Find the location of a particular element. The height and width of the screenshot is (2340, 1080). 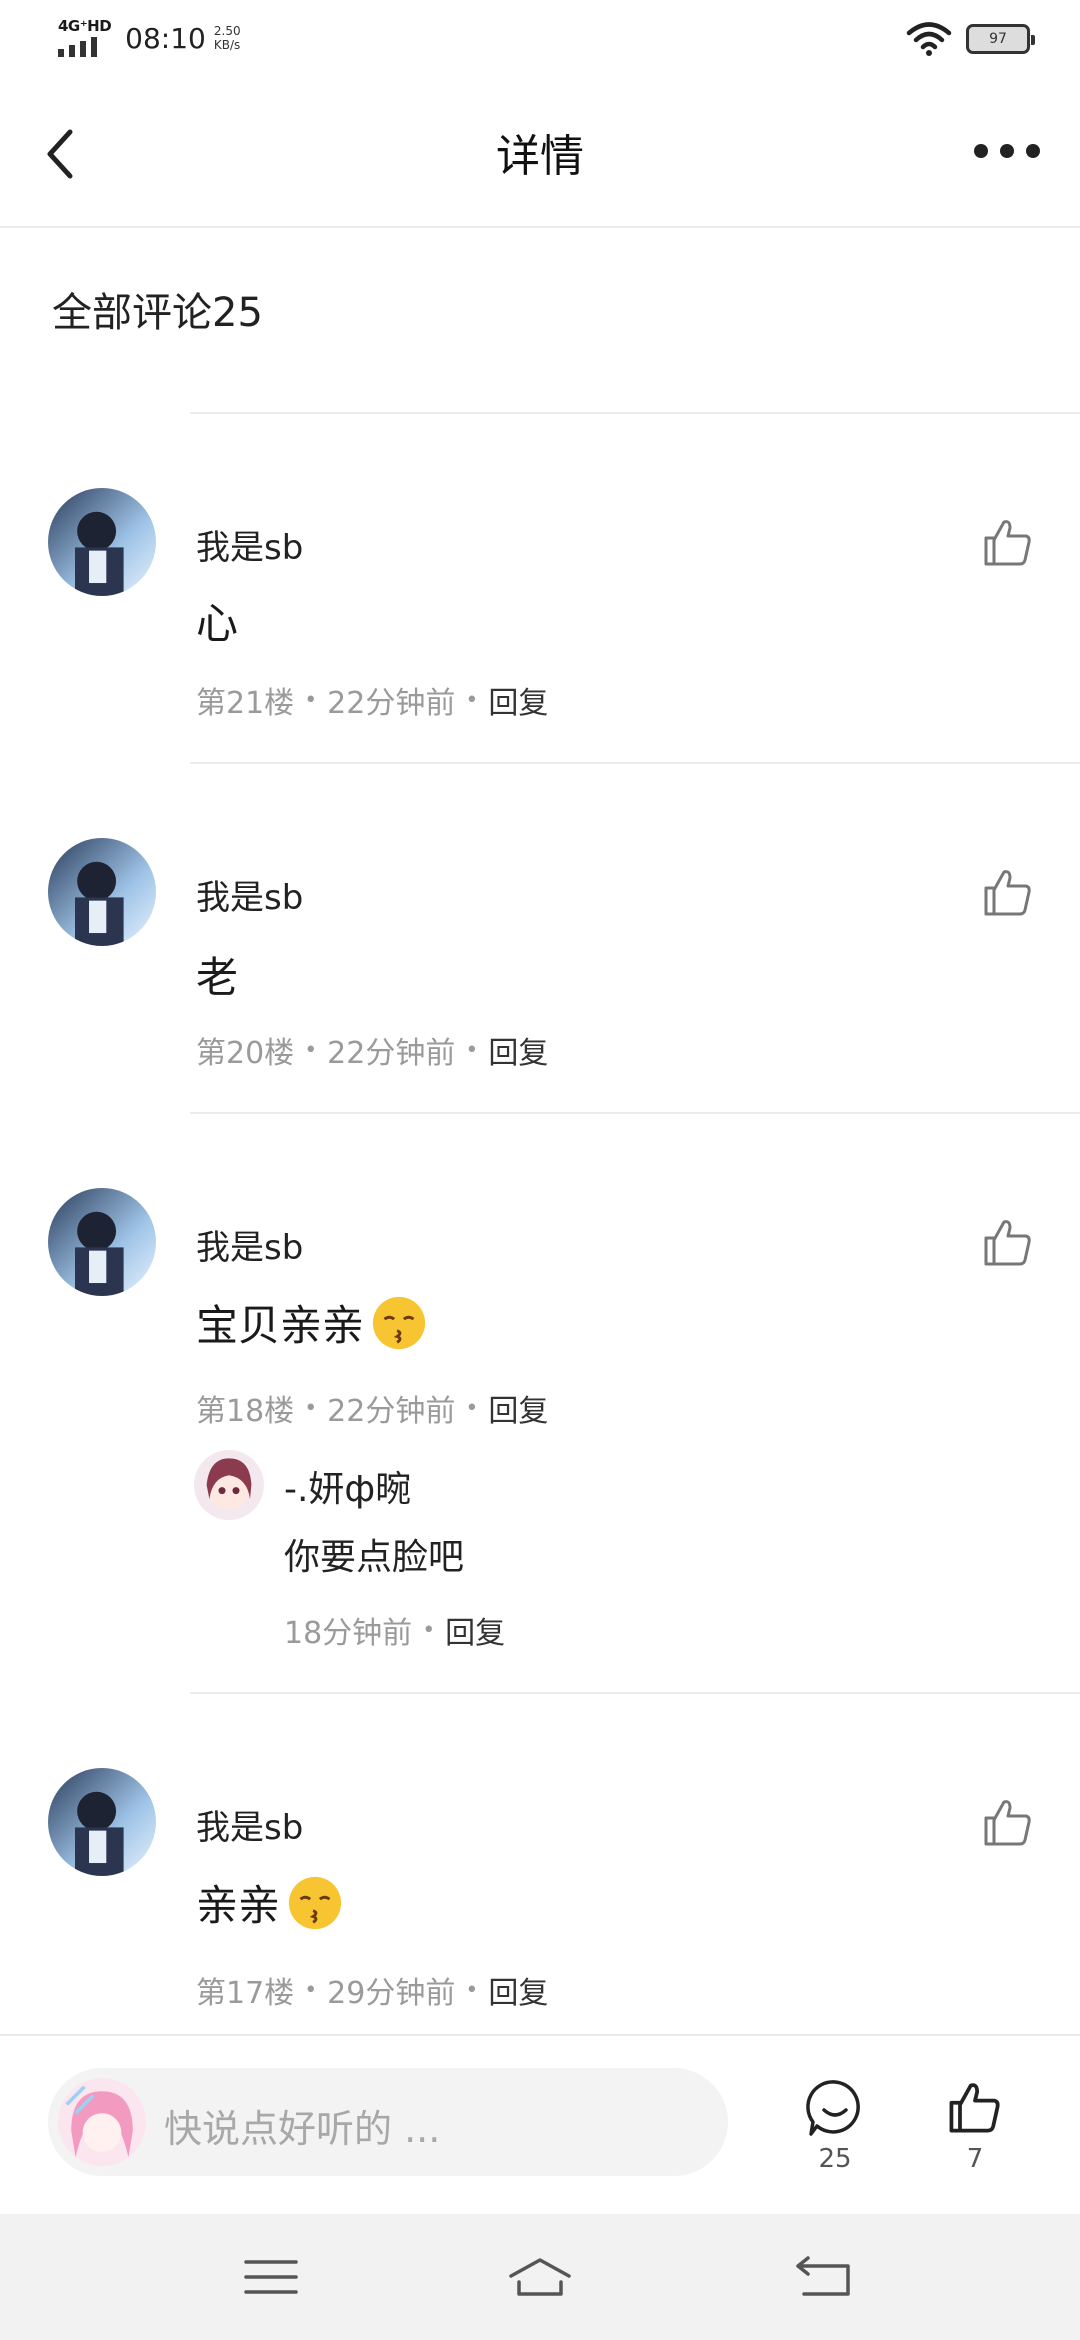

system-nav-bar is located at coordinates (540, 2277).